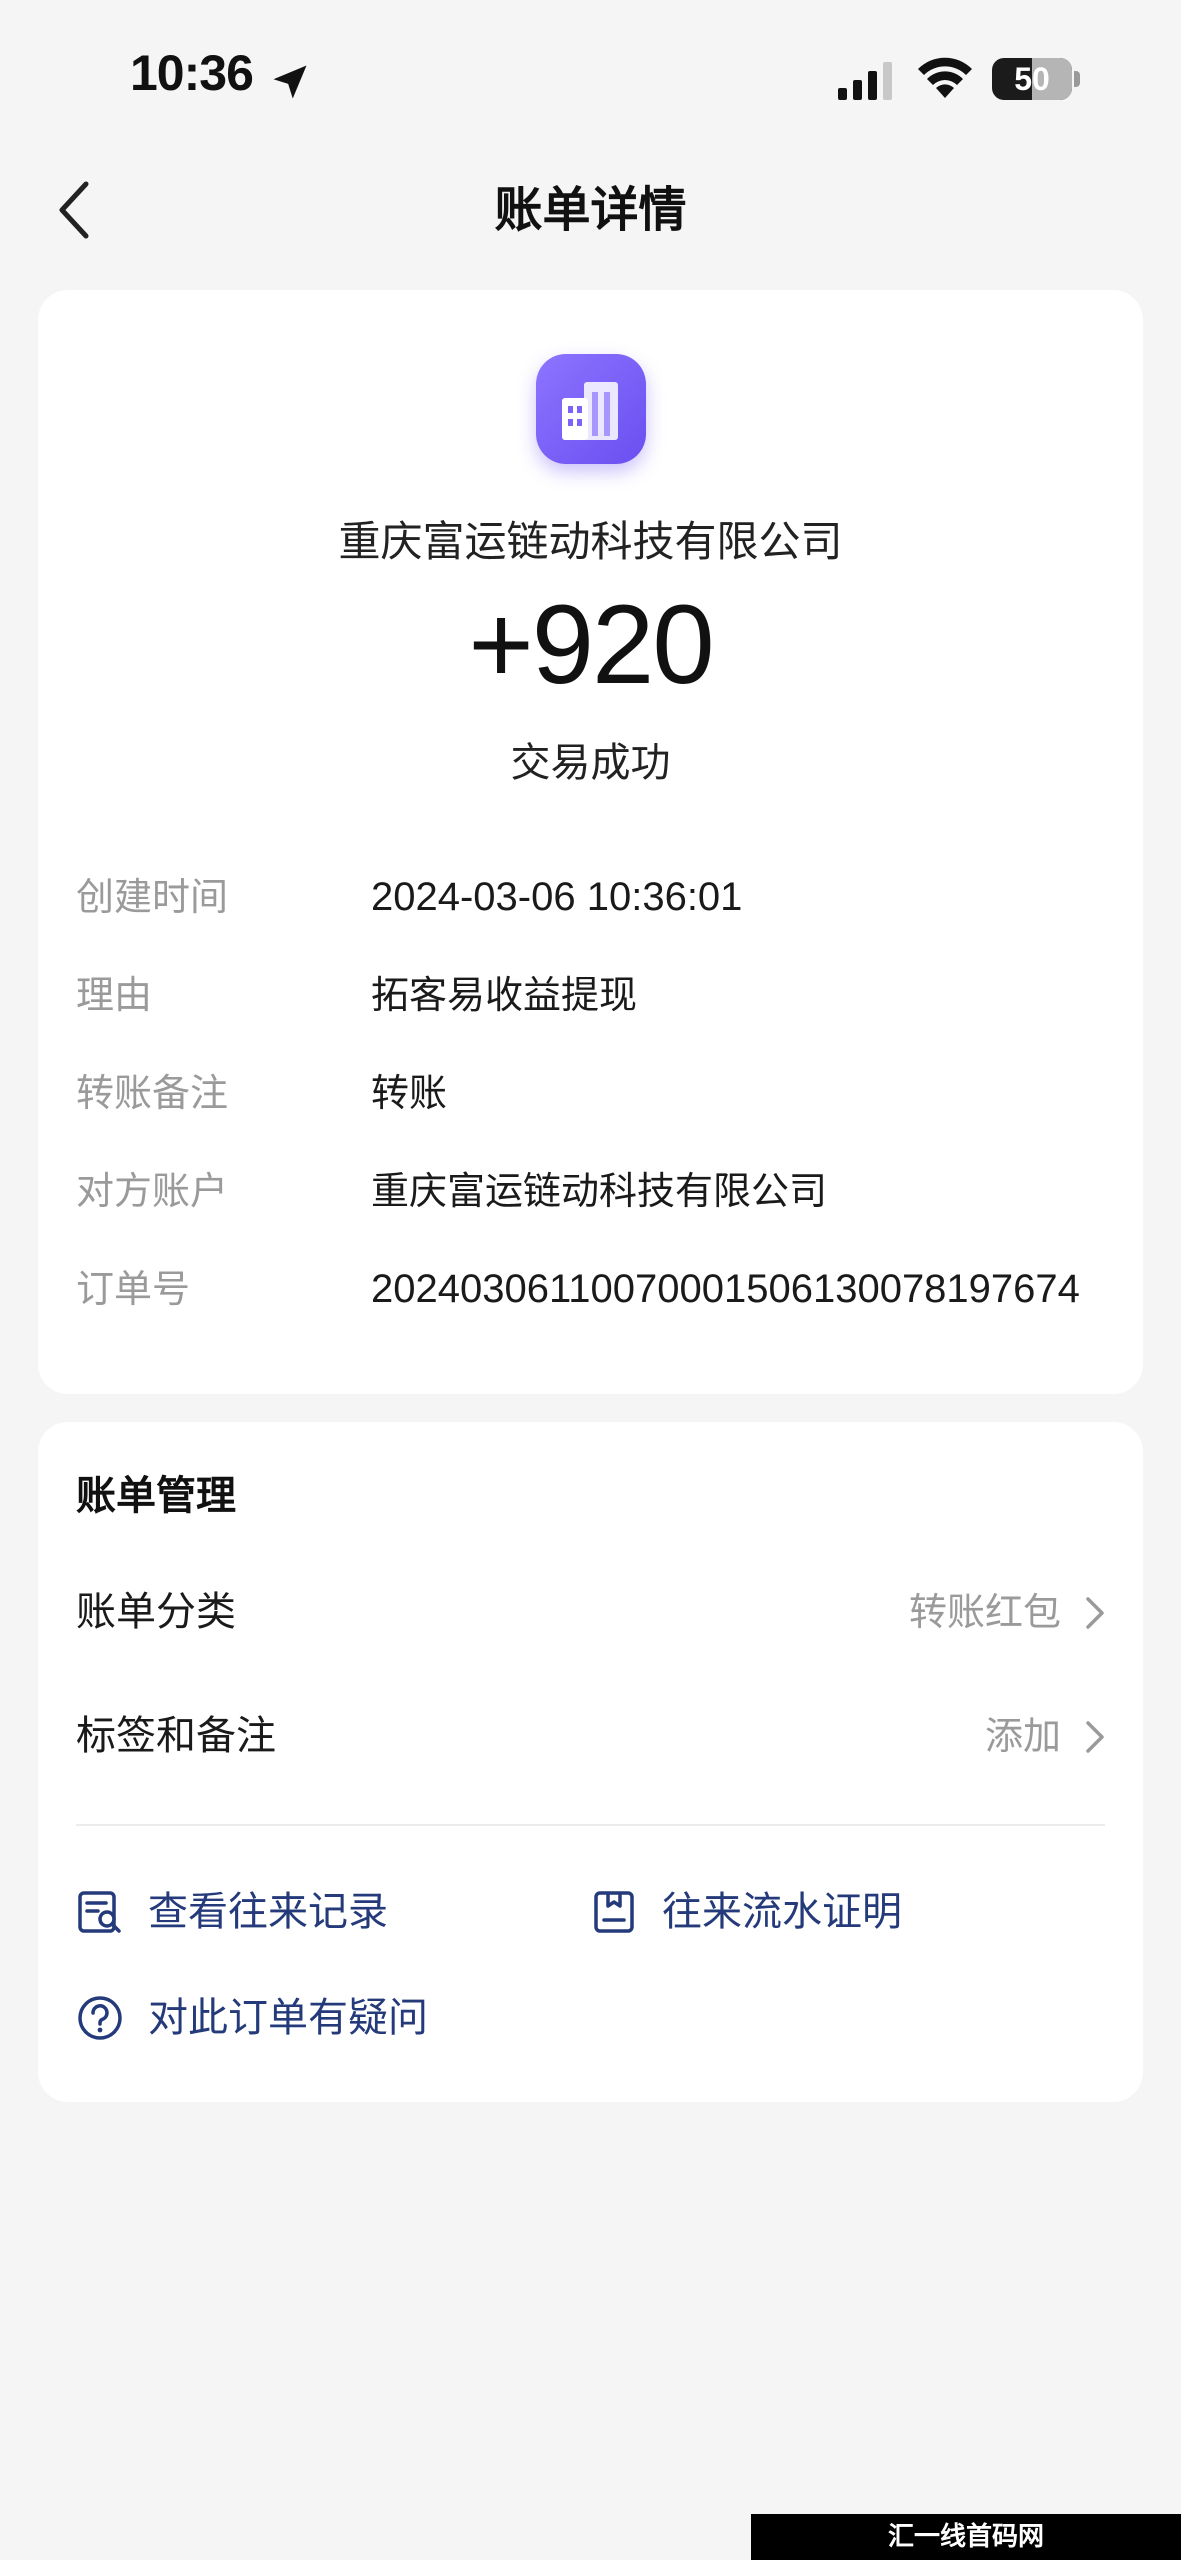 Image resolution: width=1181 pixels, height=2560 pixels. What do you see at coordinates (268, 1912) in the screenshot?
I see `action-label: 查看往来记录` at bounding box center [268, 1912].